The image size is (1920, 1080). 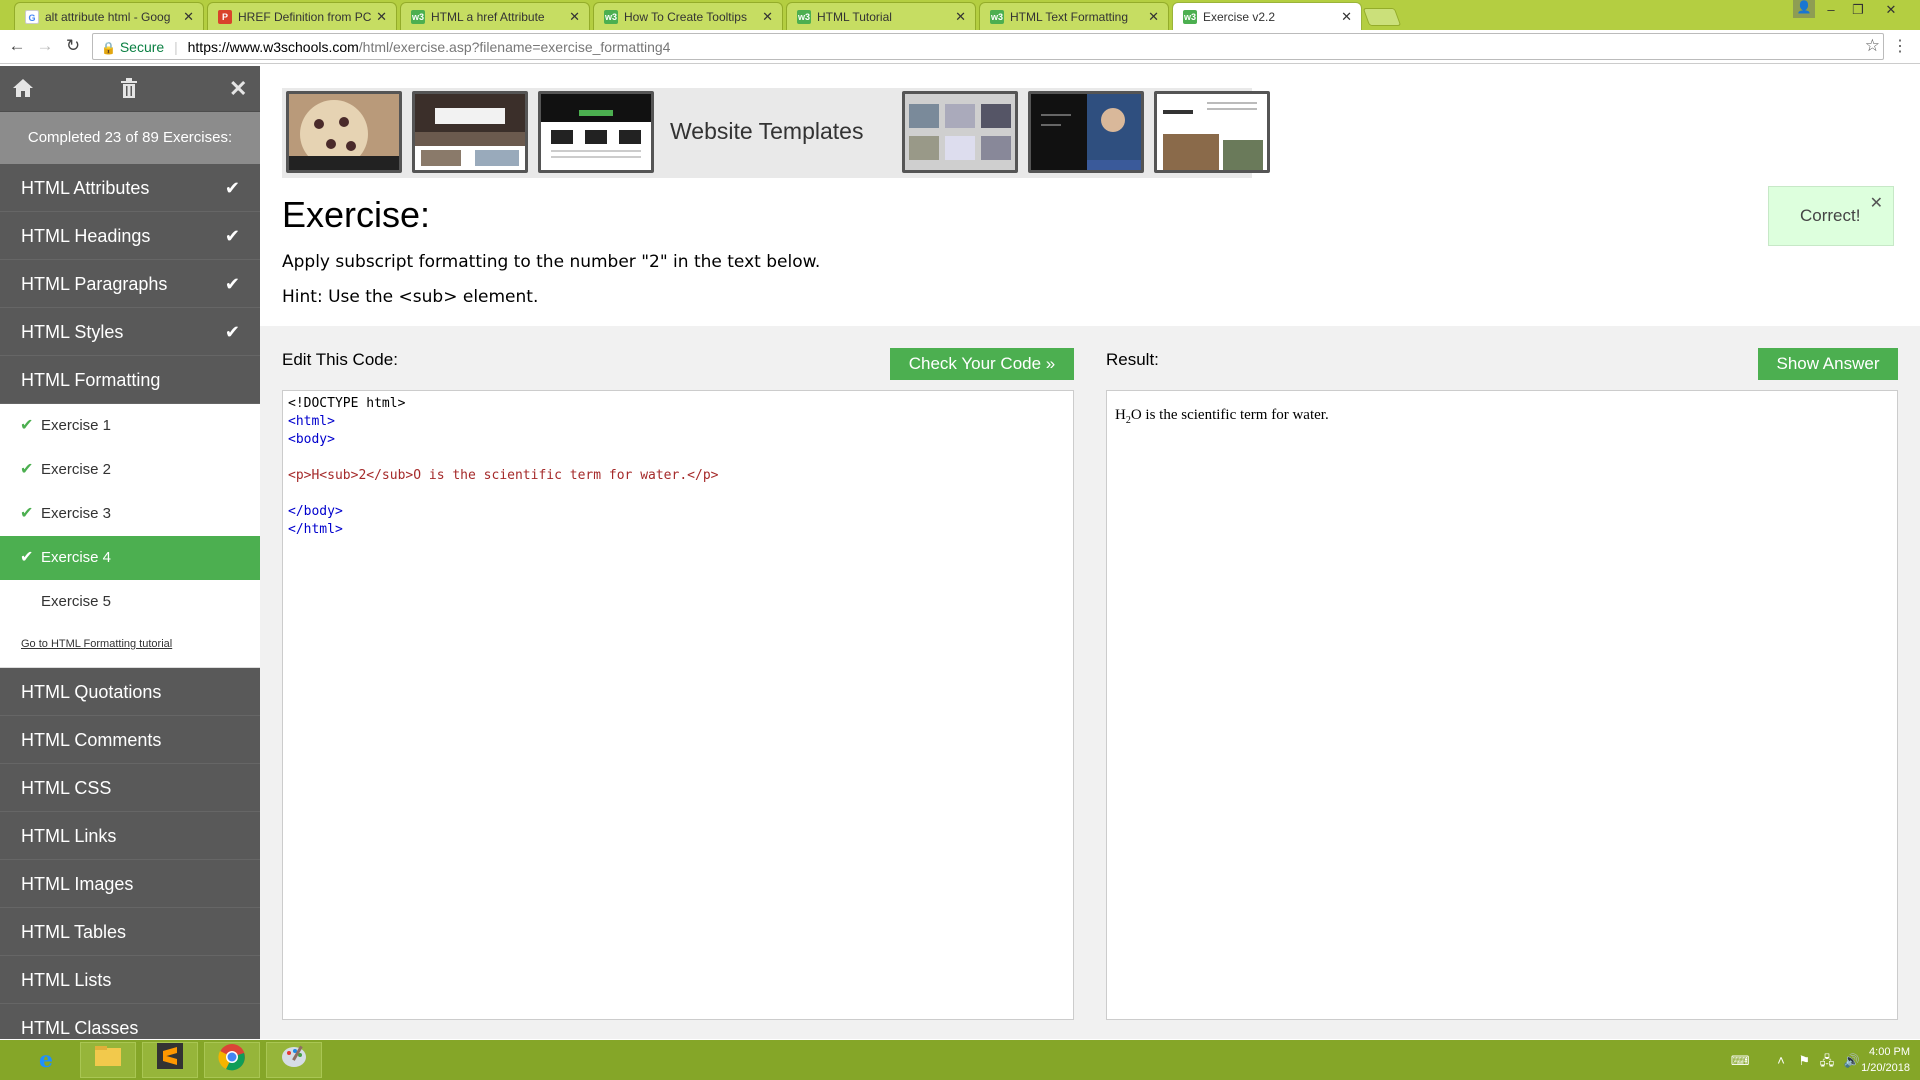 I want to click on close-sidebar-icon: ✕, so click(x=238, y=89).